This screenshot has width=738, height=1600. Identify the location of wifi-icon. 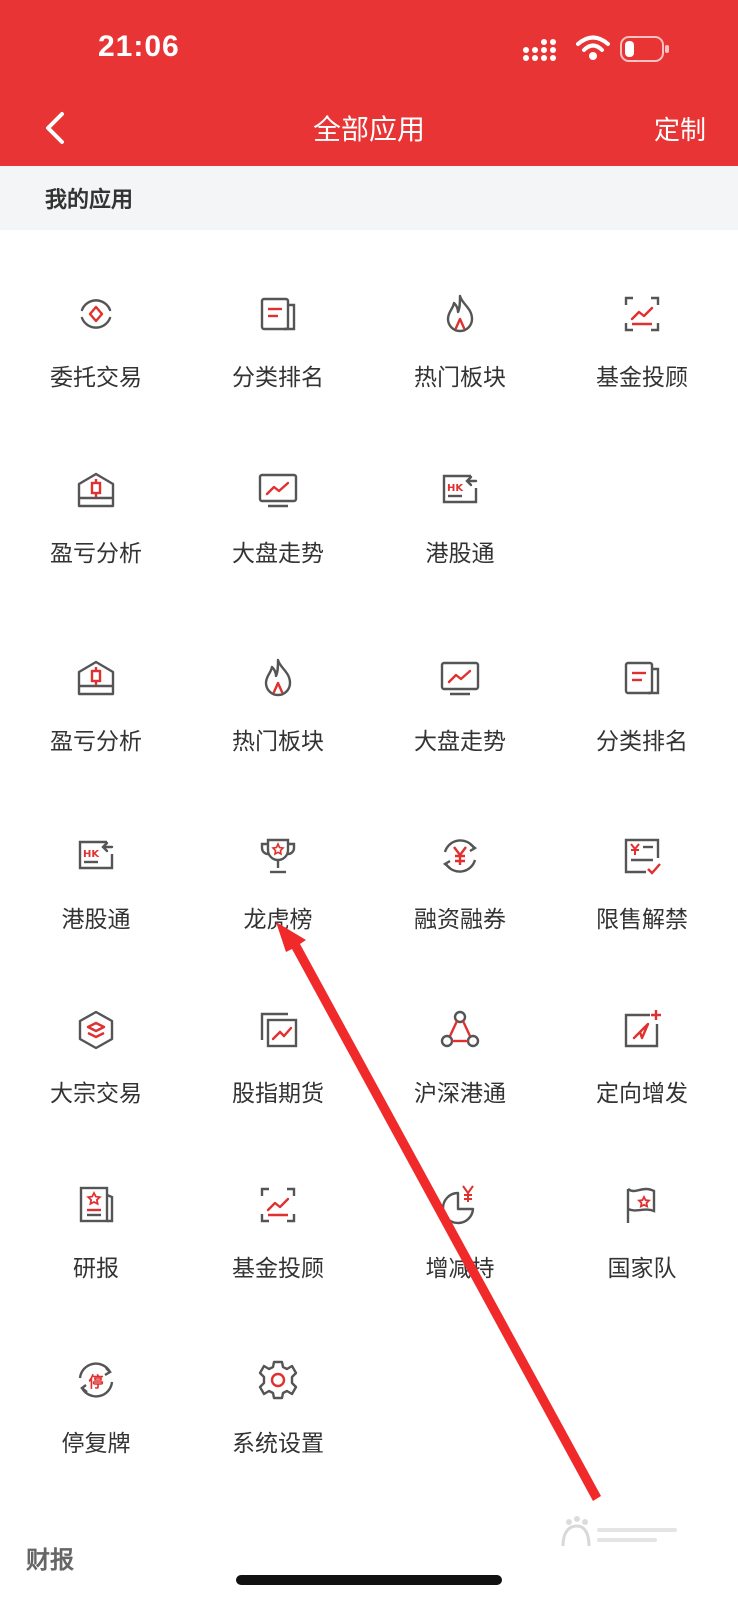
(593, 47).